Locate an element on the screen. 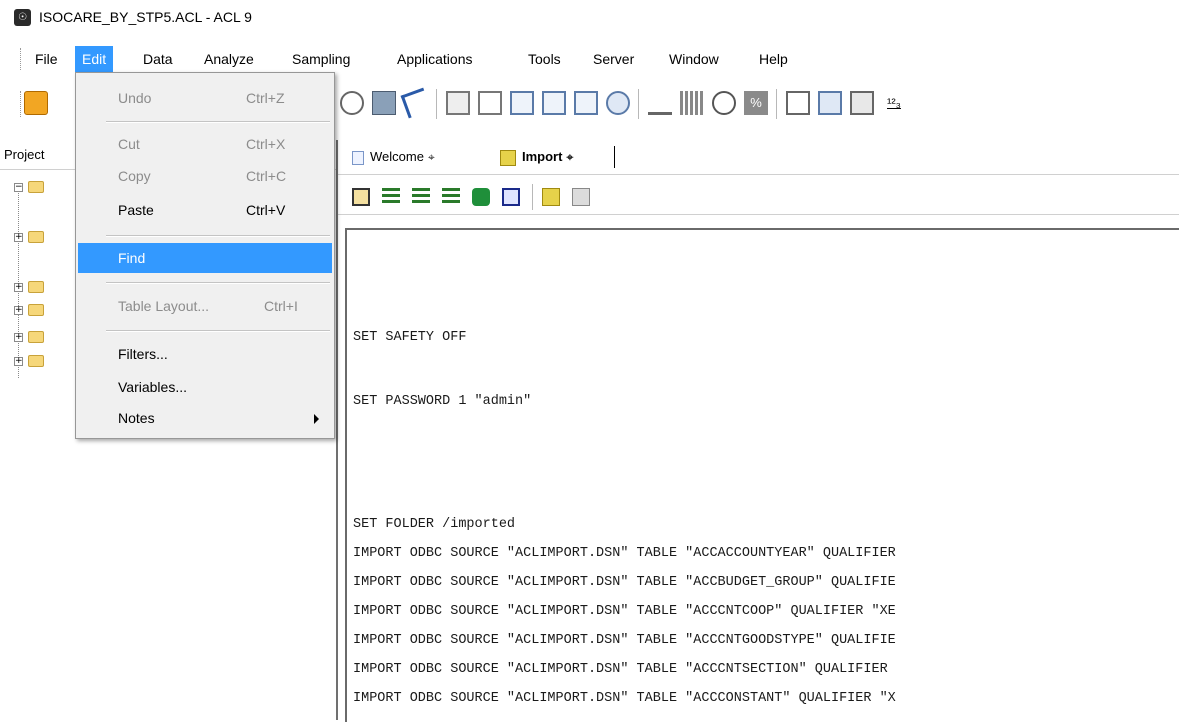 The width and height of the screenshot is (1179, 722). tab-welcome-label: Welcome is located at coordinates (397, 156).